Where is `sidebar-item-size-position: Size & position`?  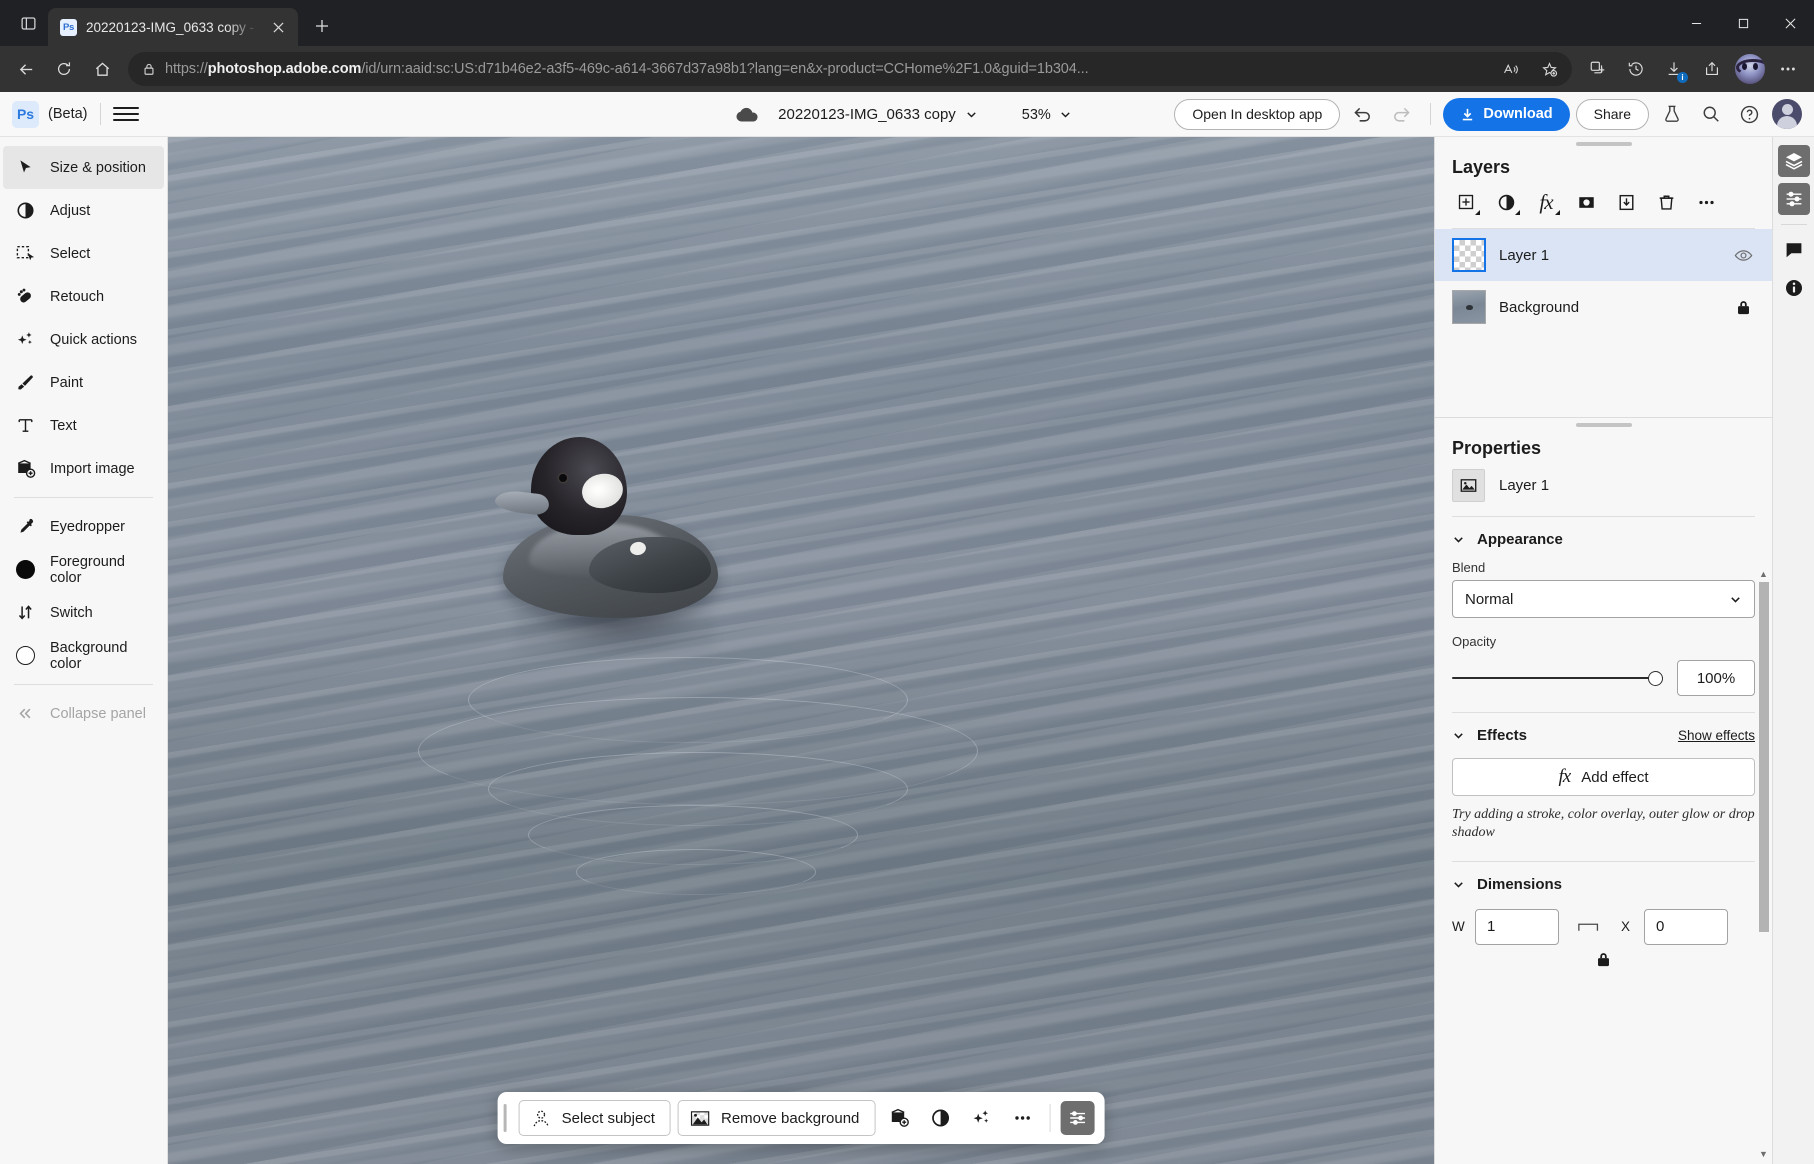
sidebar-item-size-position: Size & position is located at coordinates (83, 167).